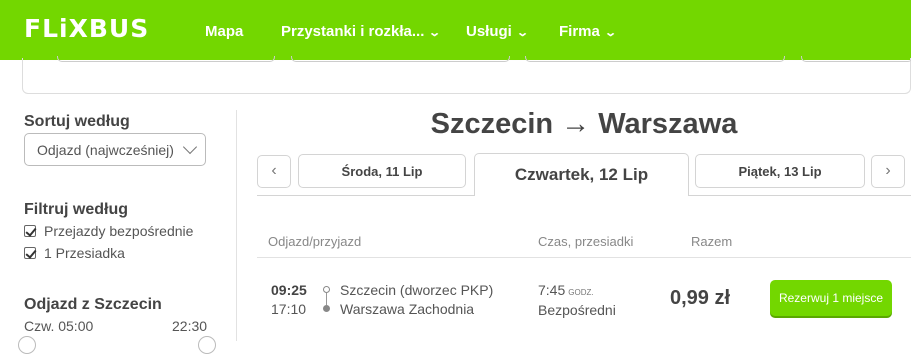 The height and width of the screenshot is (354, 911). I want to click on trip-price: 0,99 zł, so click(700, 298).